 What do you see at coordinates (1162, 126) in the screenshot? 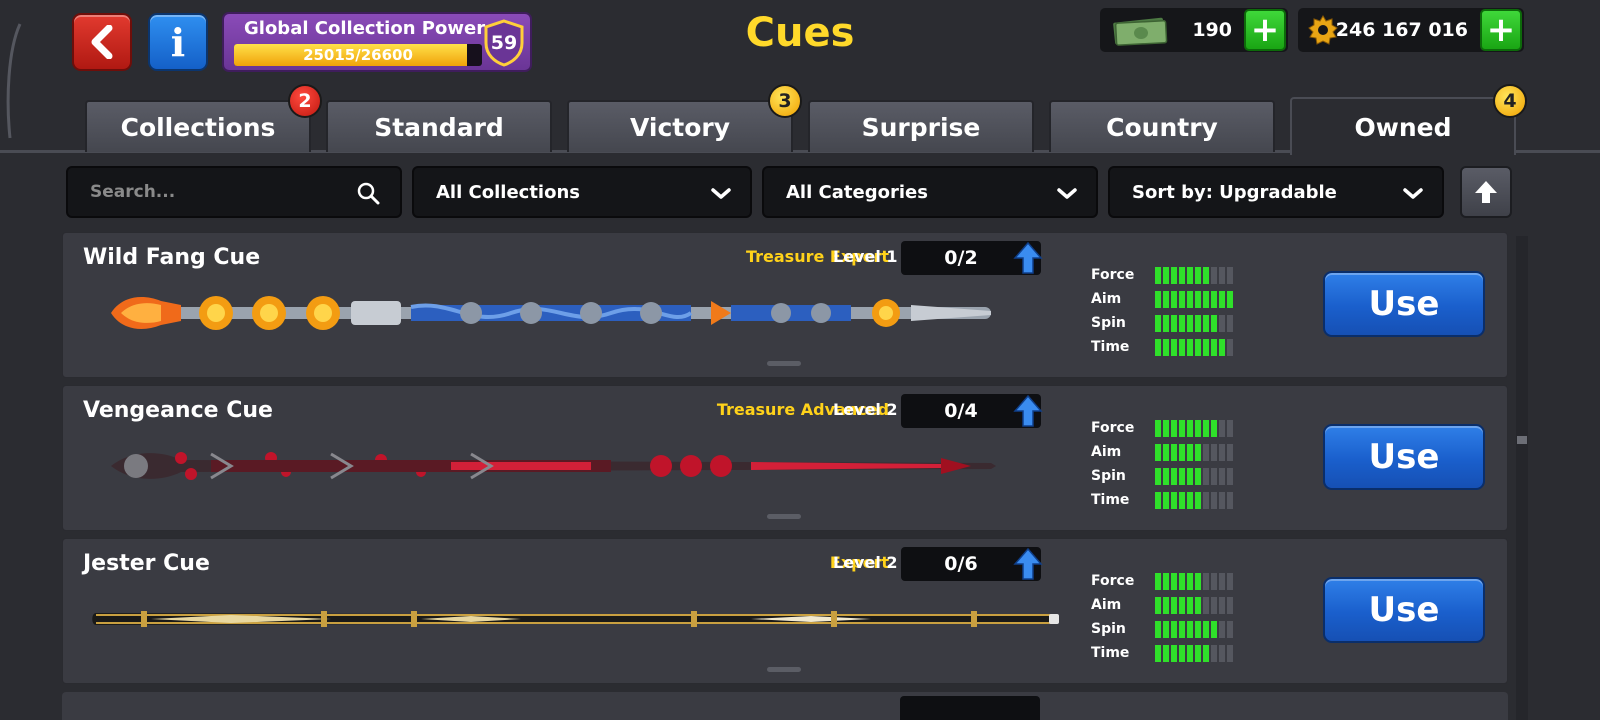
I see `tab-country: Country` at bounding box center [1162, 126].